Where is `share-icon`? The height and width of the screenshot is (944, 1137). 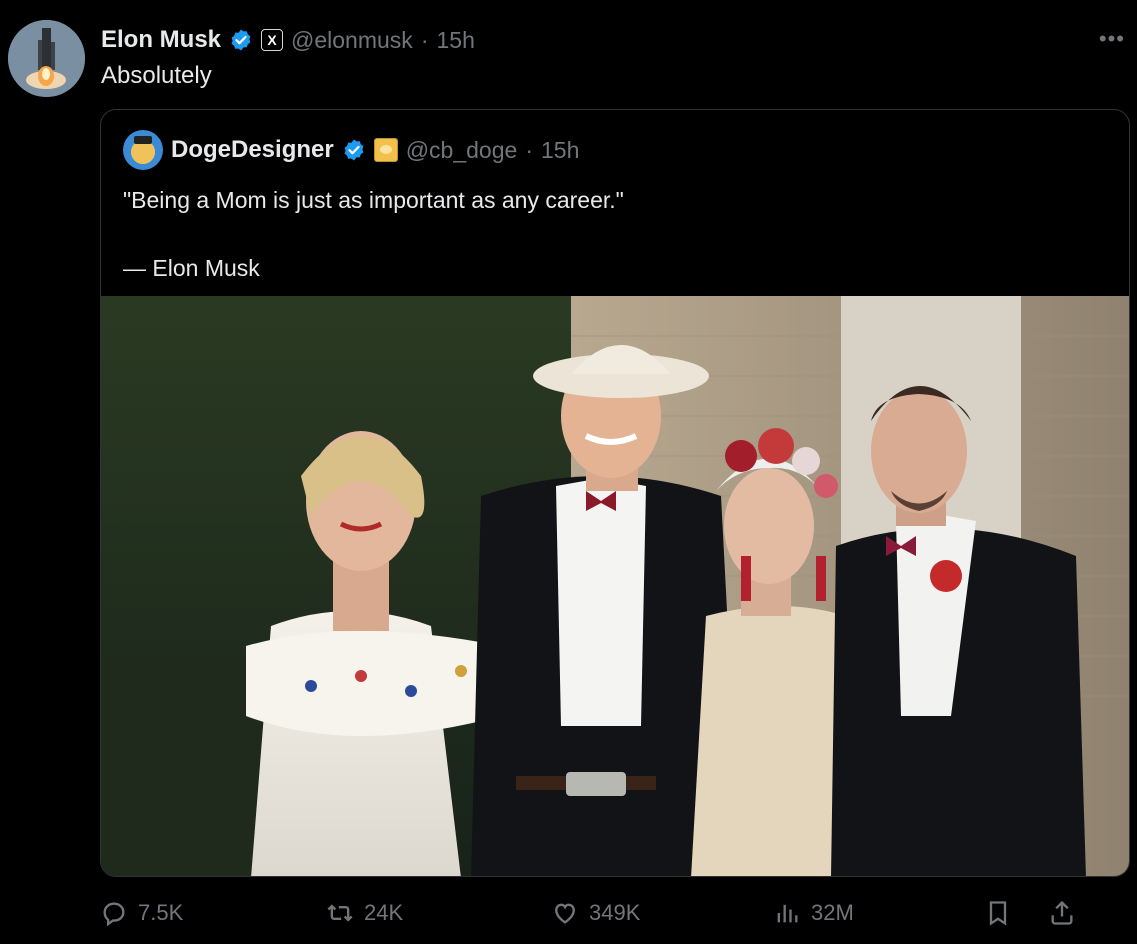 share-icon is located at coordinates (1062, 912).